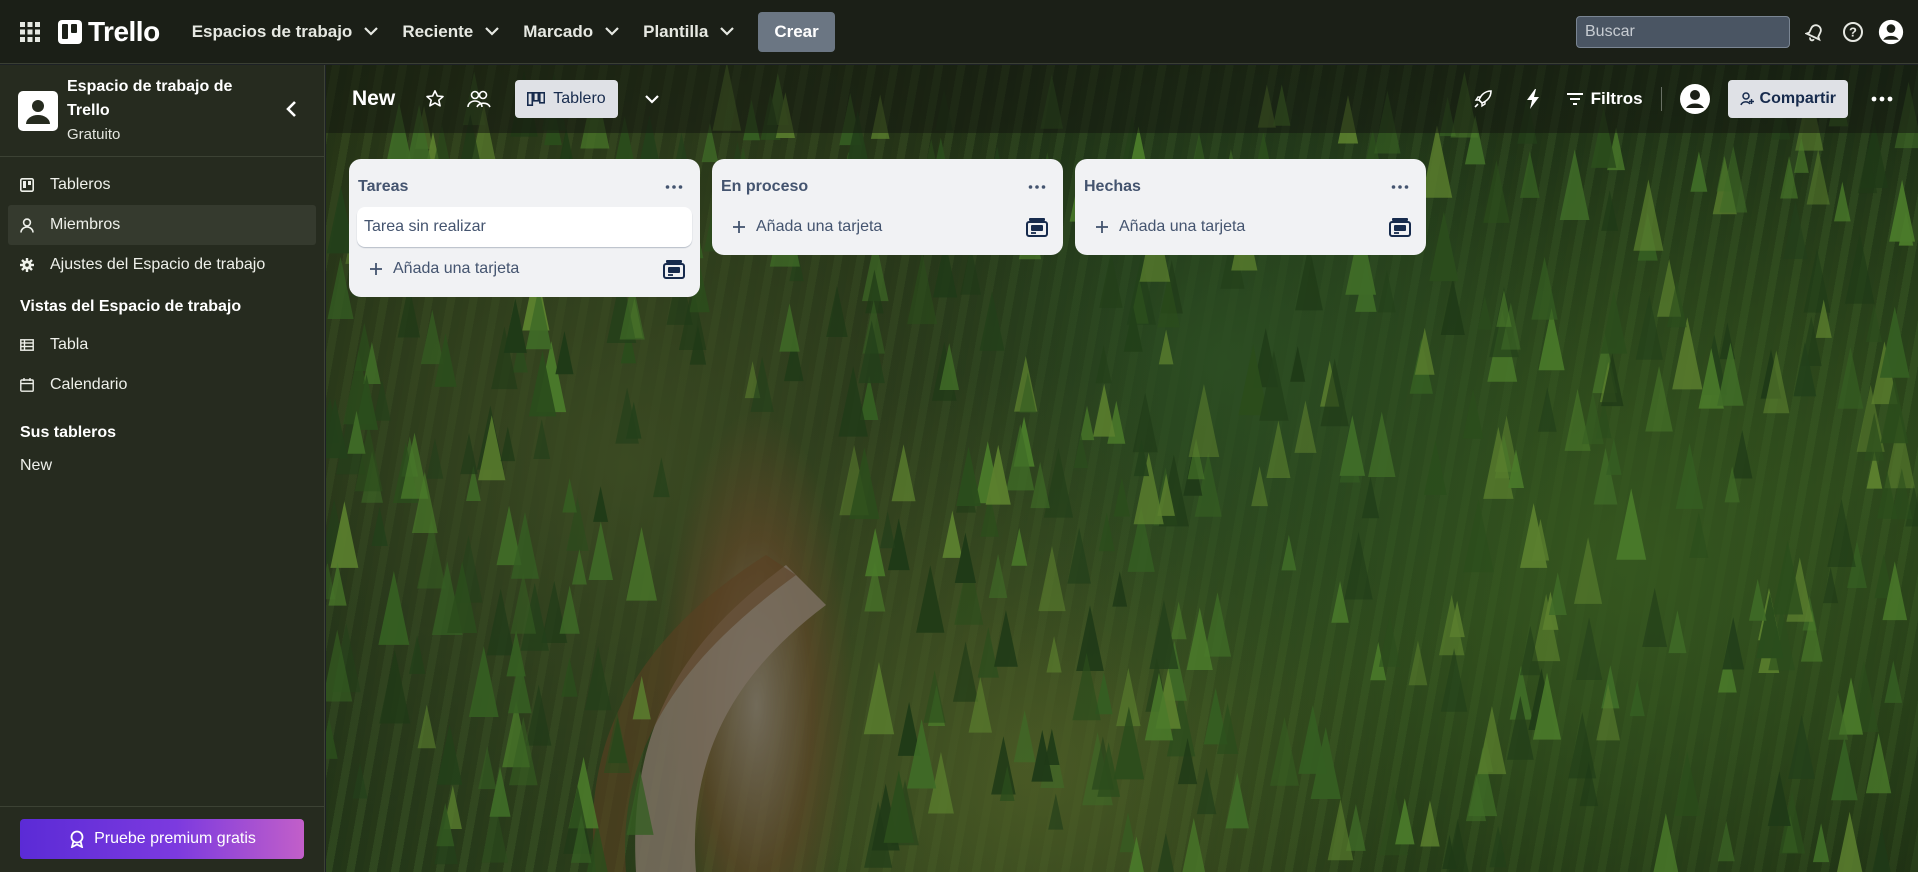 This screenshot has width=1918, height=872. Describe the element at coordinates (1815, 32) in the screenshot. I see `notifications-icon` at that location.